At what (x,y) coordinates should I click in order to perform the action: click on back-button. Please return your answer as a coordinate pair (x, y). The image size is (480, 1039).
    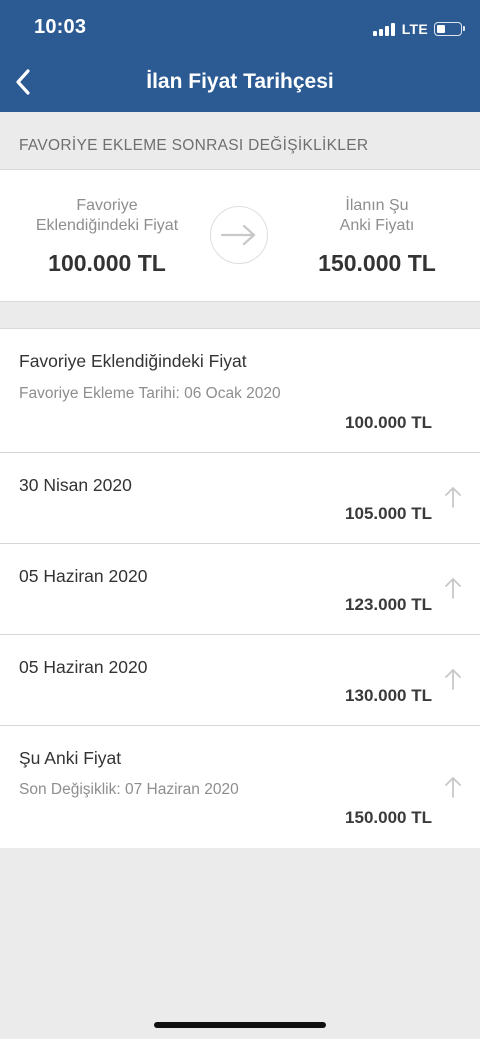
    Looking at the image, I should click on (23, 82).